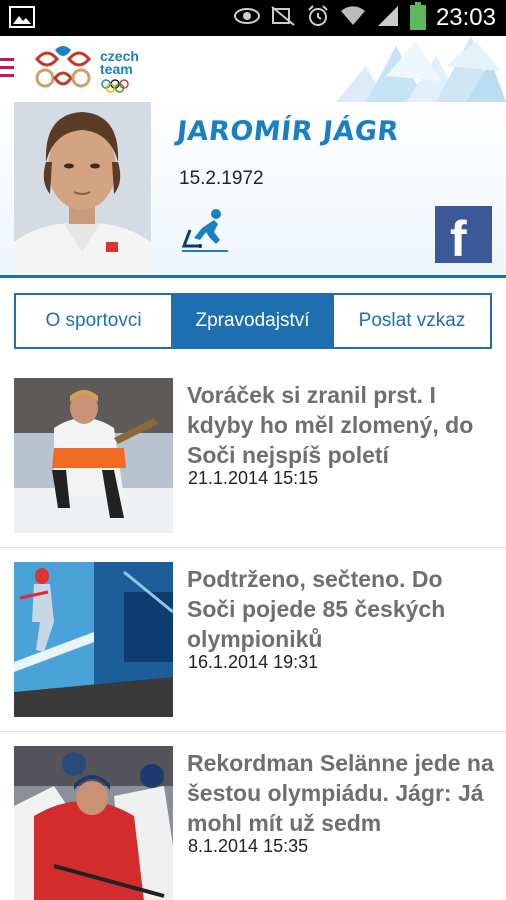 This screenshot has height=900, width=506. I want to click on ice-crystal-decoration, so click(416, 69).